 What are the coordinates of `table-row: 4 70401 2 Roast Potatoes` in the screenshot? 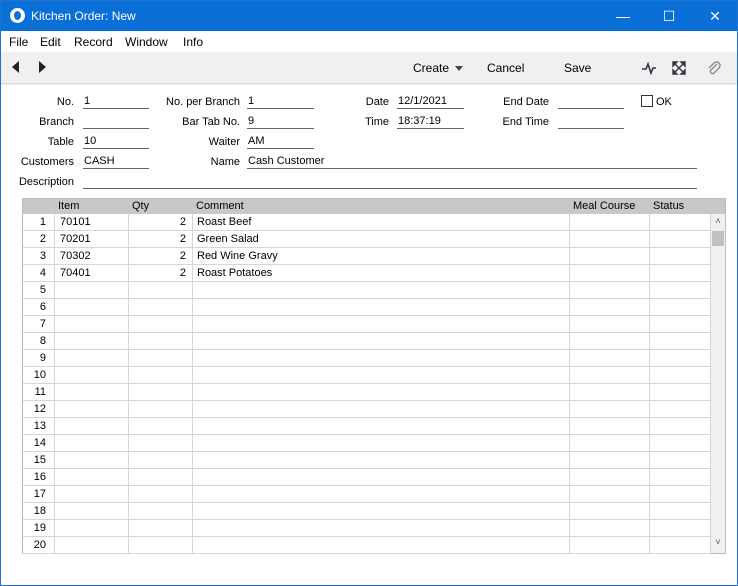 It's located at (367, 273).